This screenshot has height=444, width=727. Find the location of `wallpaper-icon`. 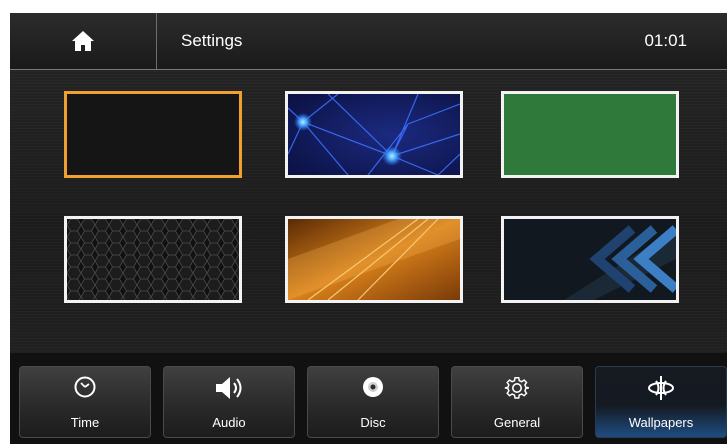

wallpaper-icon is located at coordinates (661, 388).